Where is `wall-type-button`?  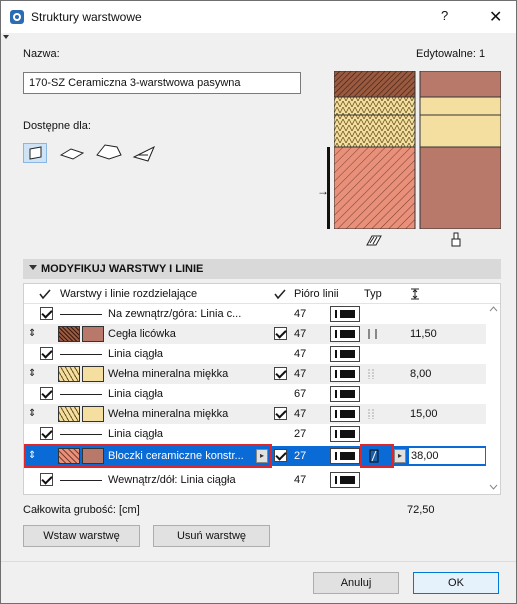
wall-type-button is located at coordinates (35, 153).